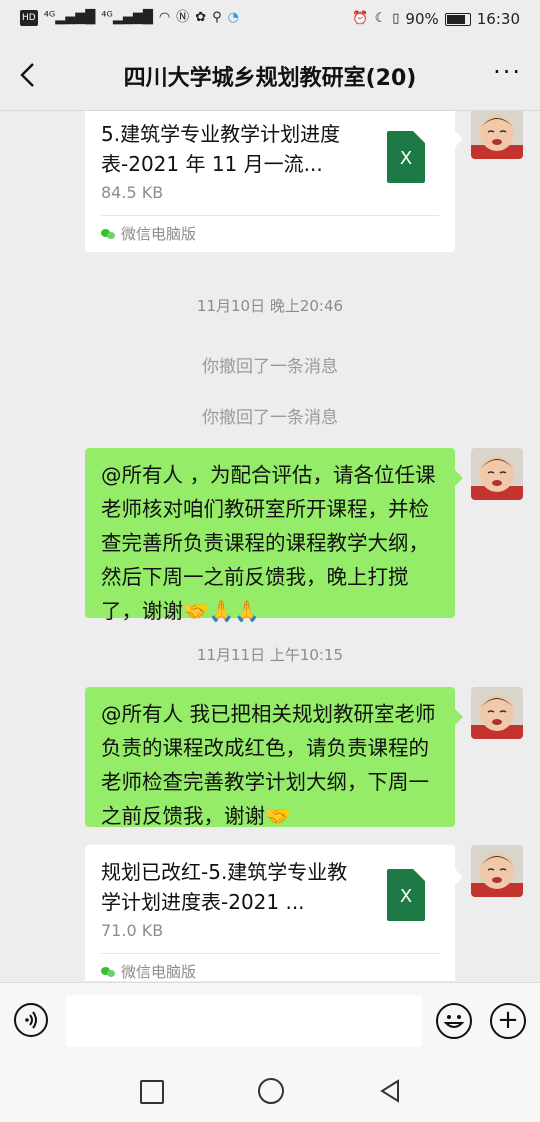 This screenshot has width=540, height=1122. What do you see at coordinates (132, 930) in the screenshot?
I see `file-size: 71.0 KB` at bounding box center [132, 930].